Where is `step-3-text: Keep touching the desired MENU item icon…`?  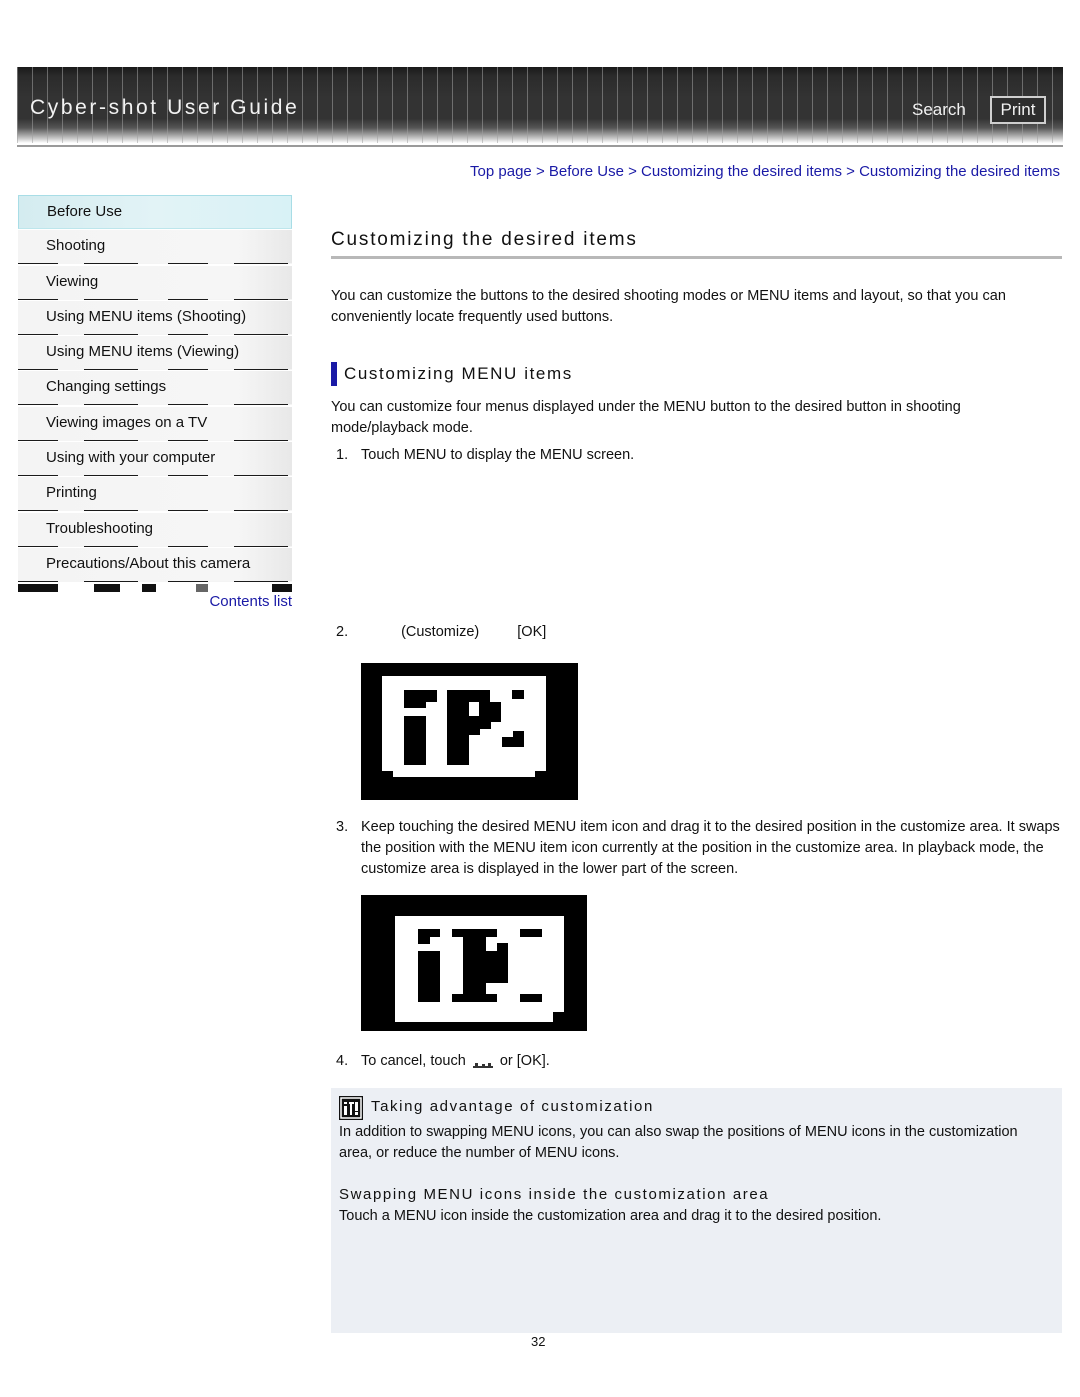 step-3-text: Keep touching the desired MENU item icon… is located at coordinates (710, 848).